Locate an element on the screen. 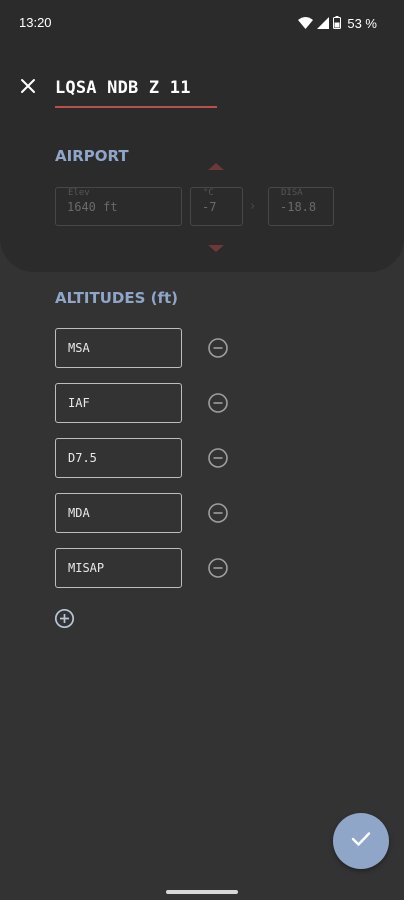  altitude-input: MDA is located at coordinates (118, 513).